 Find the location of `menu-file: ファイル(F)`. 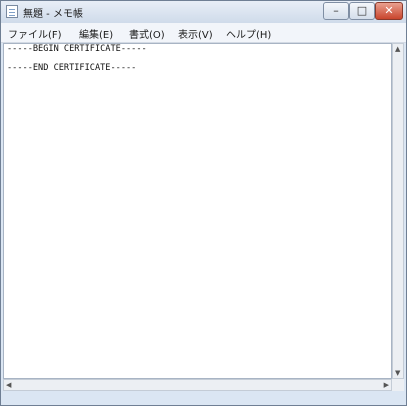

menu-file: ファイル(F) is located at coordinates (35, 33).